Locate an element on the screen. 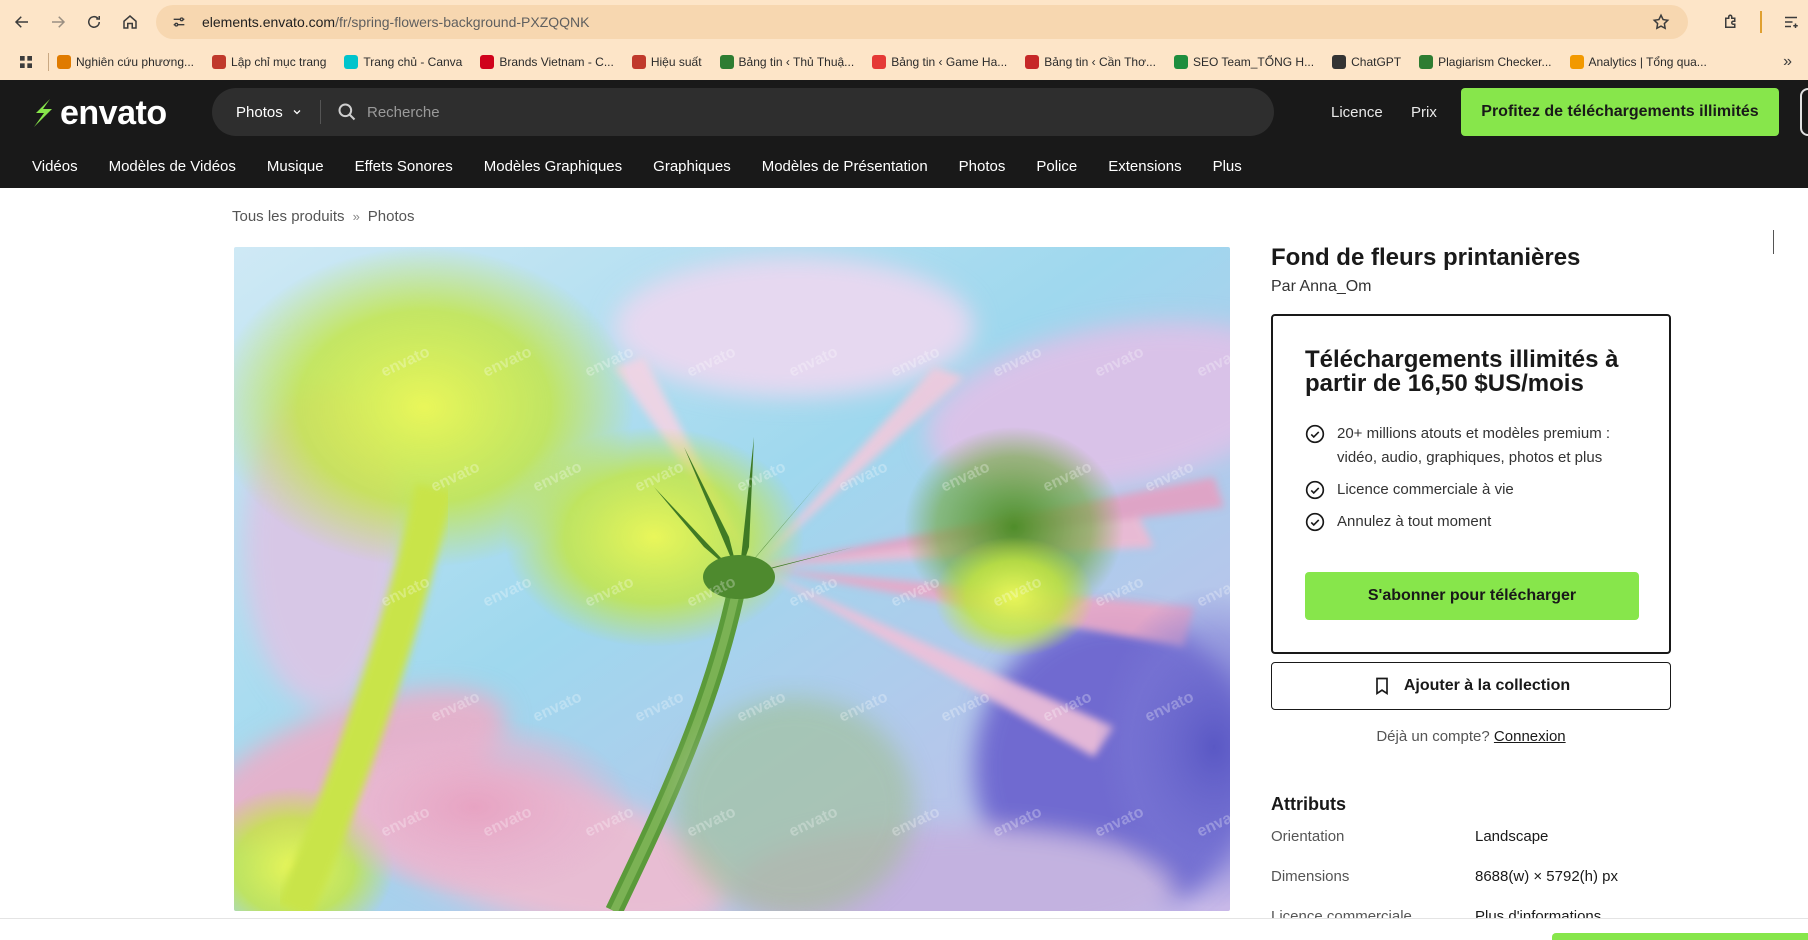  feature-item: Licence commerciale à vie is located at coordinates (1471, 490).